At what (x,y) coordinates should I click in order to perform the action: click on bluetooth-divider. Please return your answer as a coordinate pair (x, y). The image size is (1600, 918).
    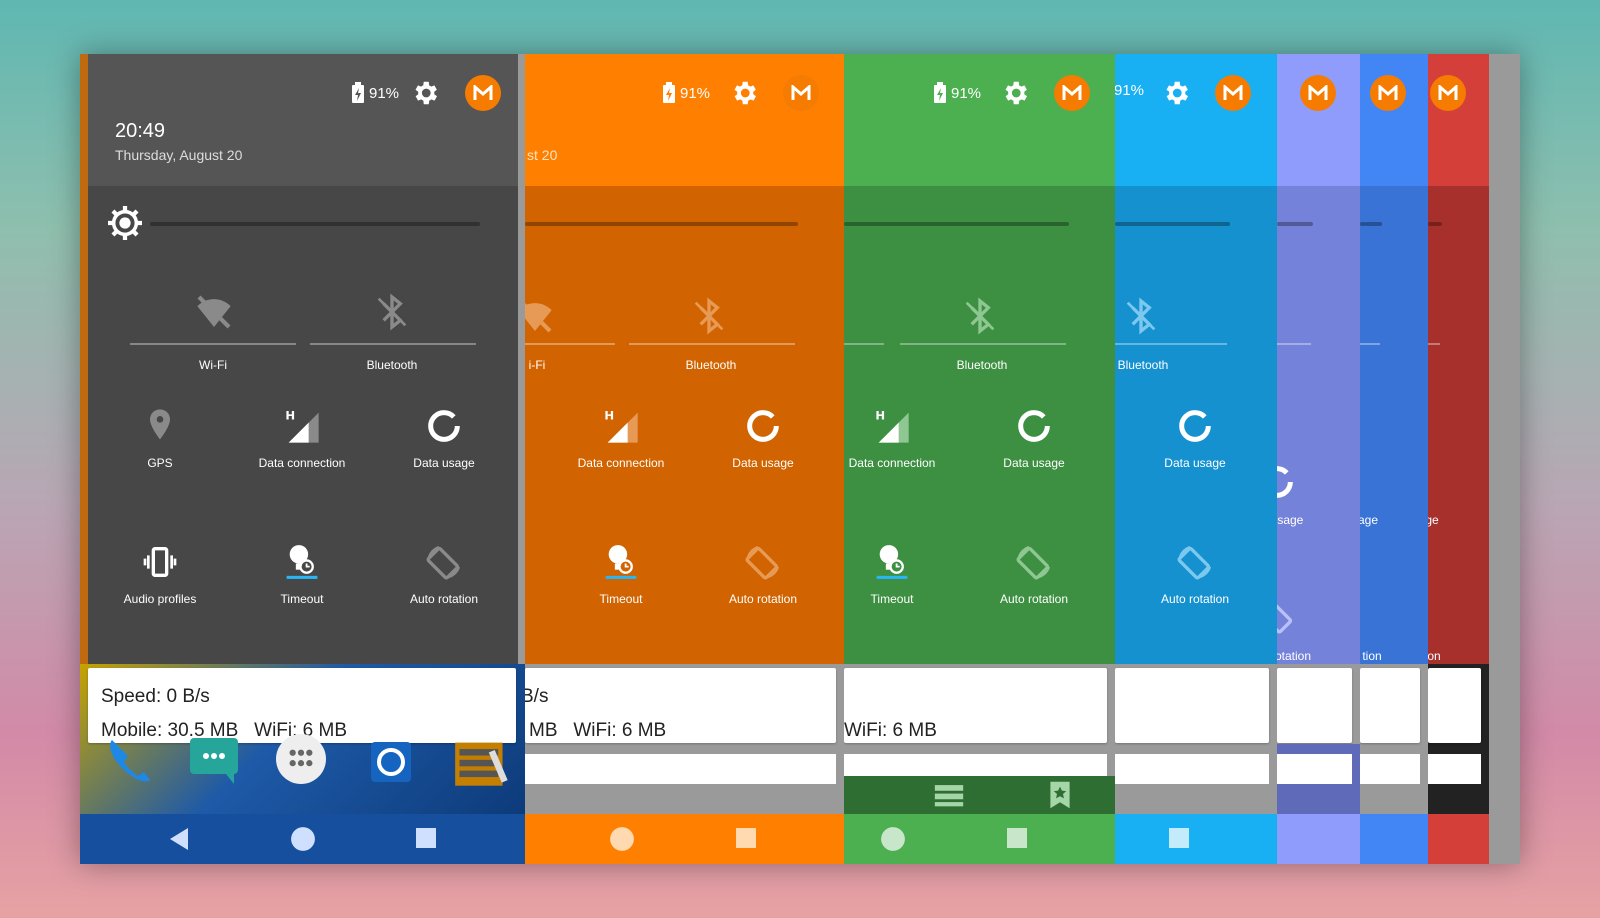
    Looking at the image, I should click on (1171, 344).